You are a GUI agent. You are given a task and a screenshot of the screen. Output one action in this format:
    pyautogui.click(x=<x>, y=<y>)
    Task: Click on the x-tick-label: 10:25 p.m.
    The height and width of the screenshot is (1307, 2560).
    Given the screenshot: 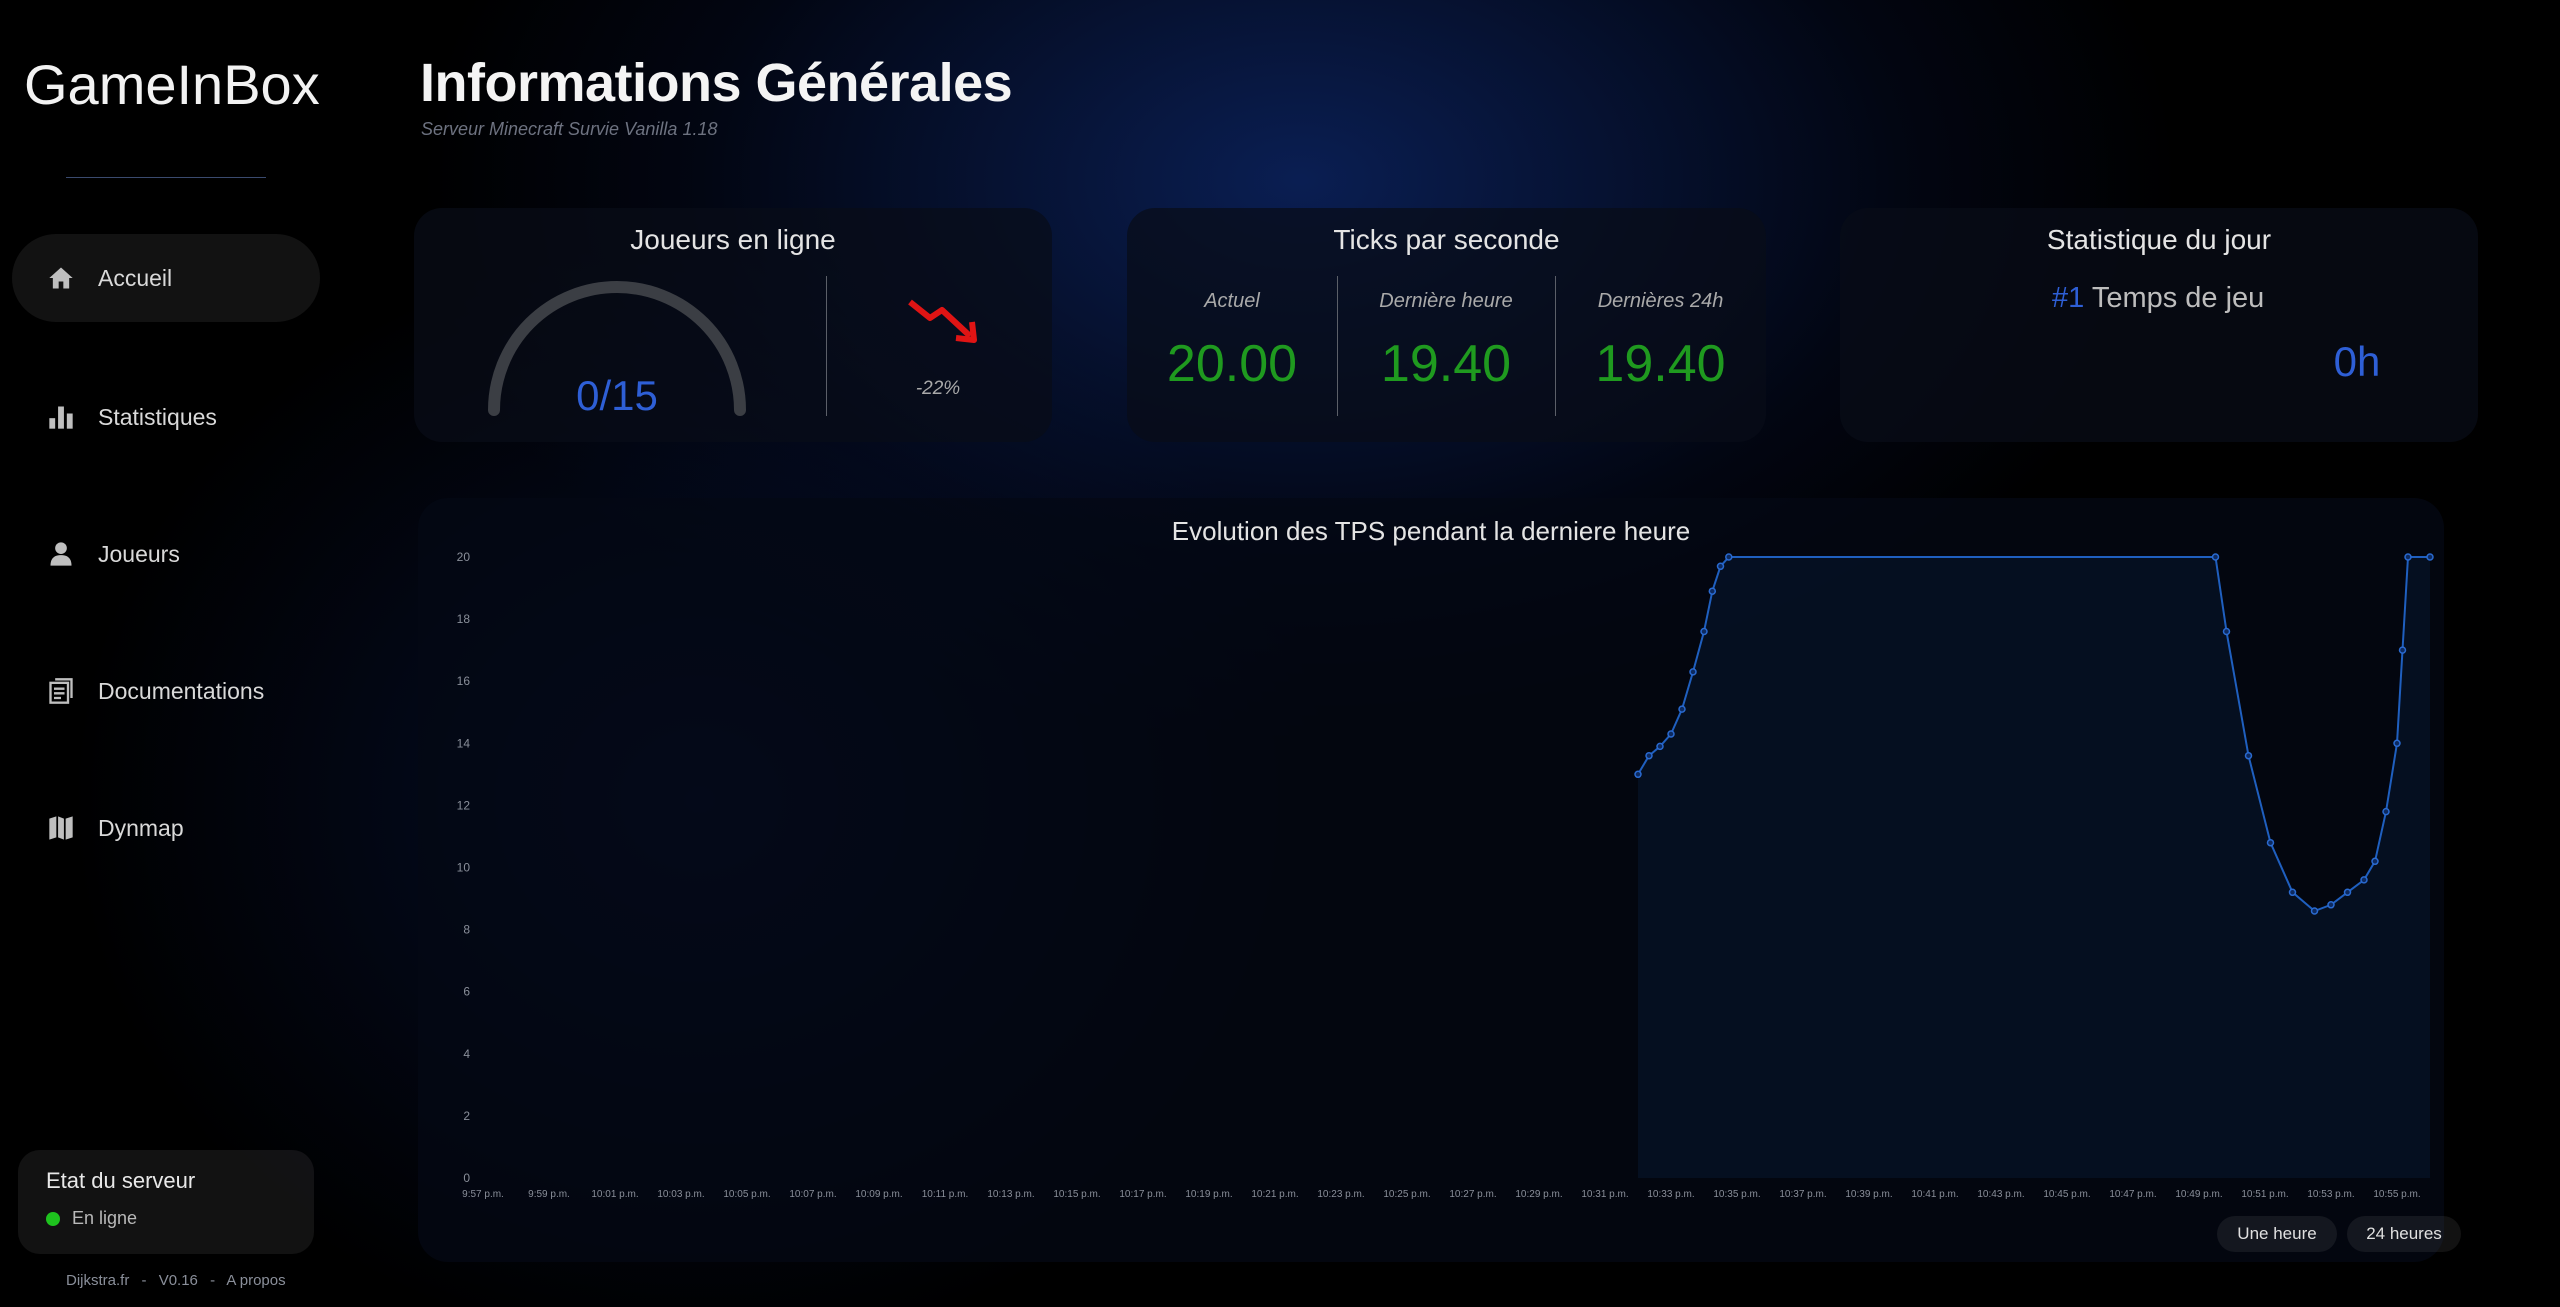 What is the action you would take?
    pyautogui.click(x=1406, y=1194)
    